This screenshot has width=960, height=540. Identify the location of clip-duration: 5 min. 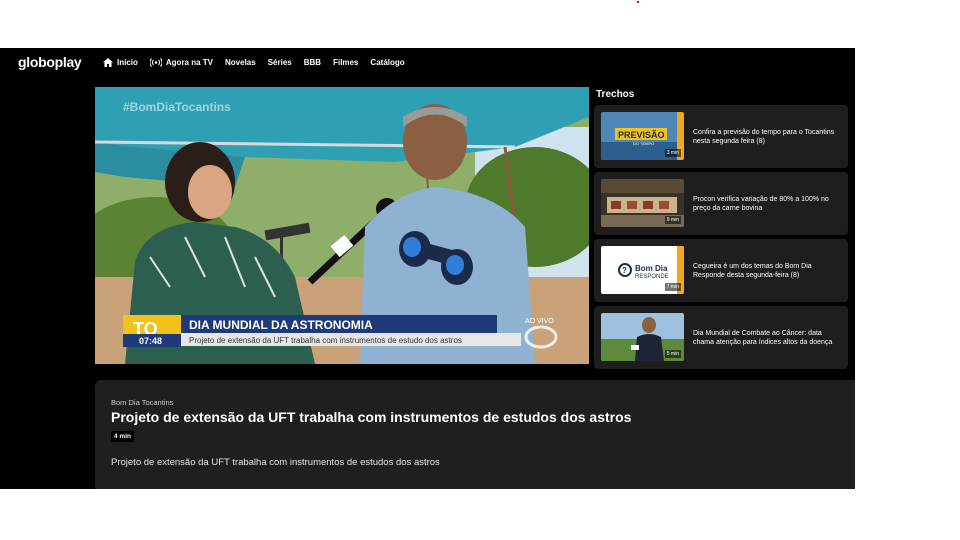
(672, 354).